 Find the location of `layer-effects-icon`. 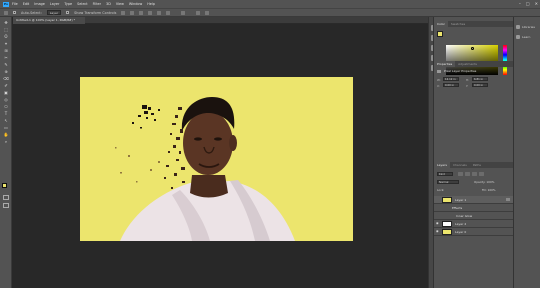

layer-effects-icon is located at coordinates (508, 199).